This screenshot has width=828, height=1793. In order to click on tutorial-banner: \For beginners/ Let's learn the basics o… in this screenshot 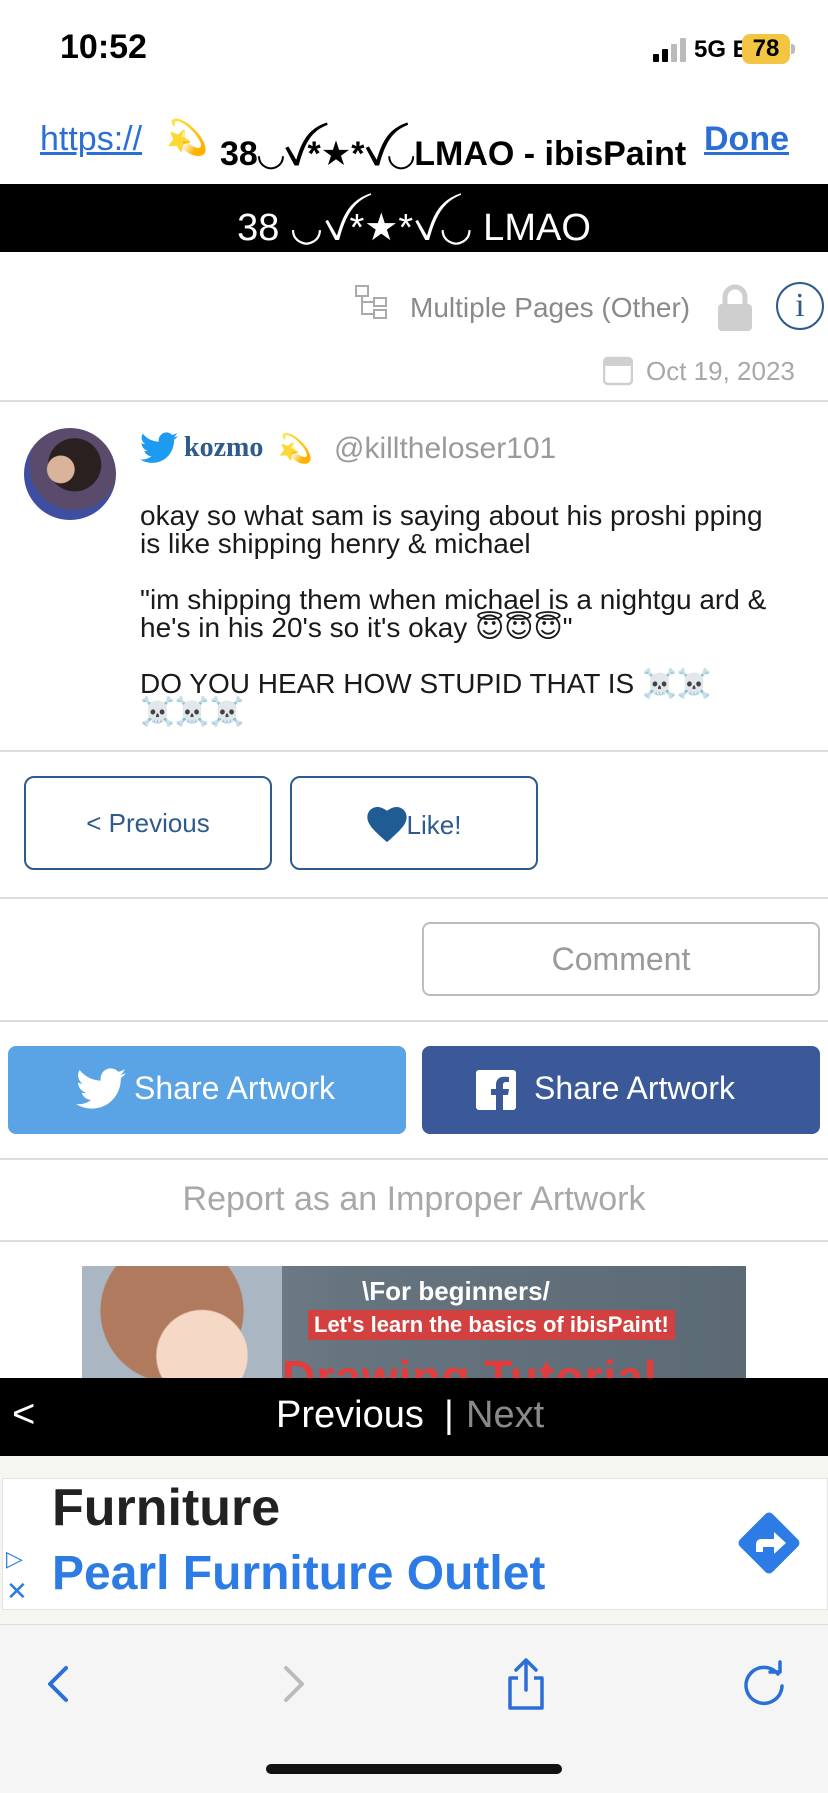, I will do `click(414, 1322)`.